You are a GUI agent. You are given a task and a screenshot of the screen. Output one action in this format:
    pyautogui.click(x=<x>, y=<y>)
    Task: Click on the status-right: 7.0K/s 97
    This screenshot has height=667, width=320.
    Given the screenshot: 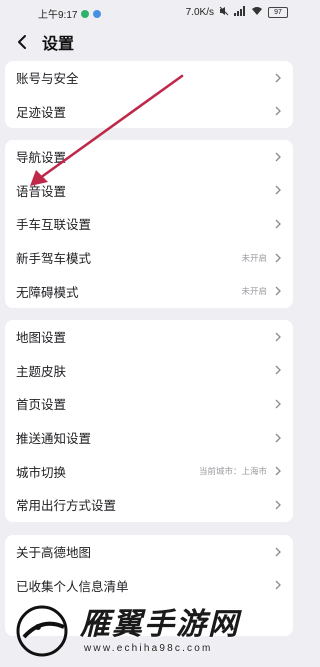 What is the action you would take?
    pyautogui.click(x=237, y=12)
    